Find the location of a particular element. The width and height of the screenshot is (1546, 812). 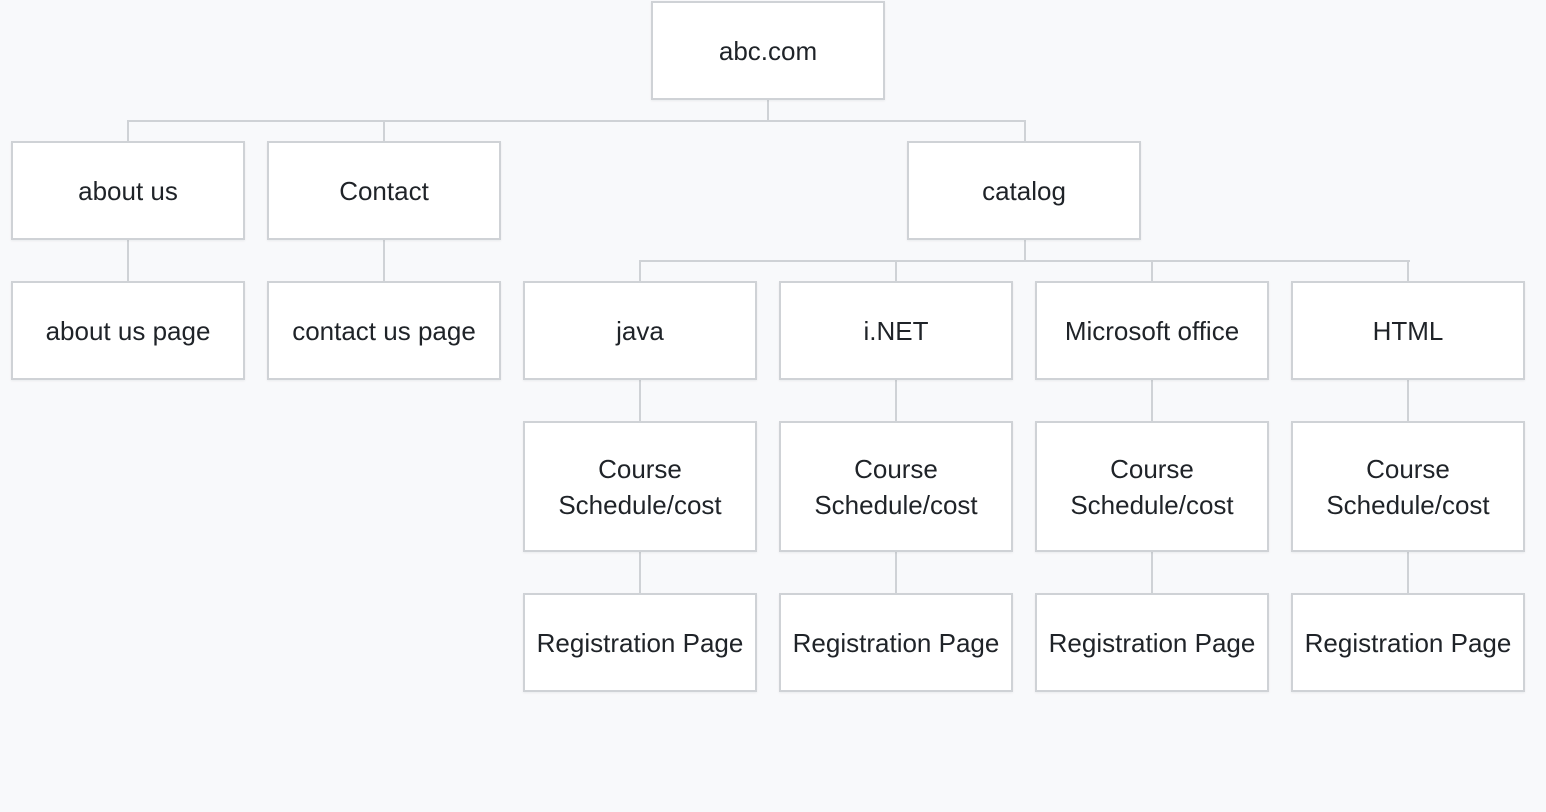

node-html-registration: Registration Page is located at coordinates (1408, 642).